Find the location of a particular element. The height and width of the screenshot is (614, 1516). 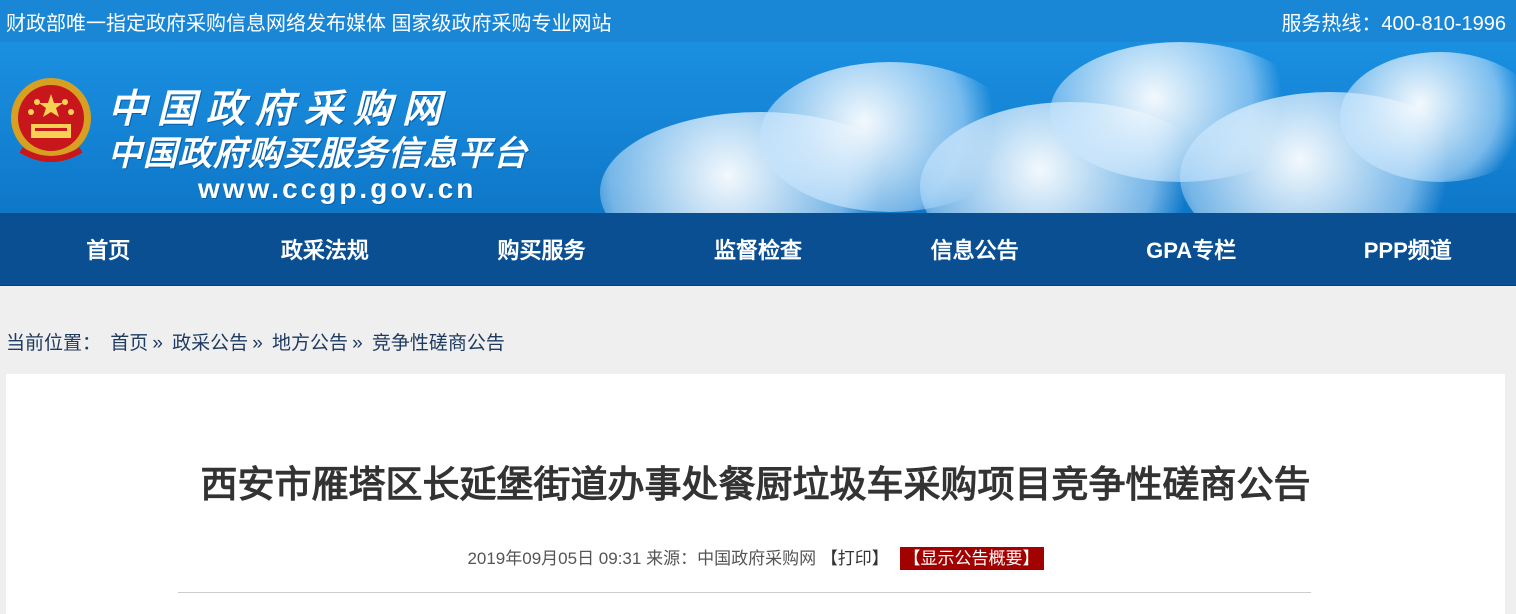

nav-item-regulations: 政采法规 is located at coordinates (325, 249).